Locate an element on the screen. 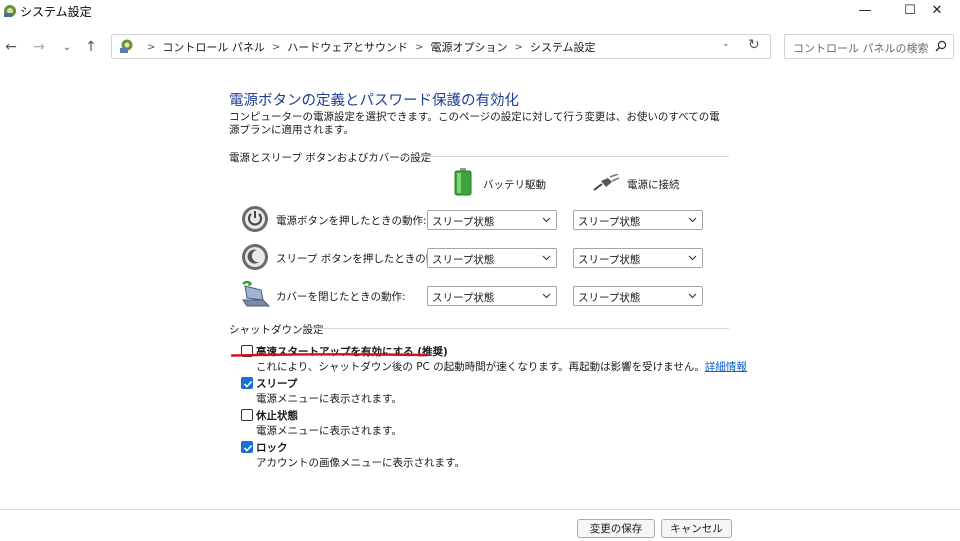  refresh-button: ↻ is located at coordinates (754, 45).